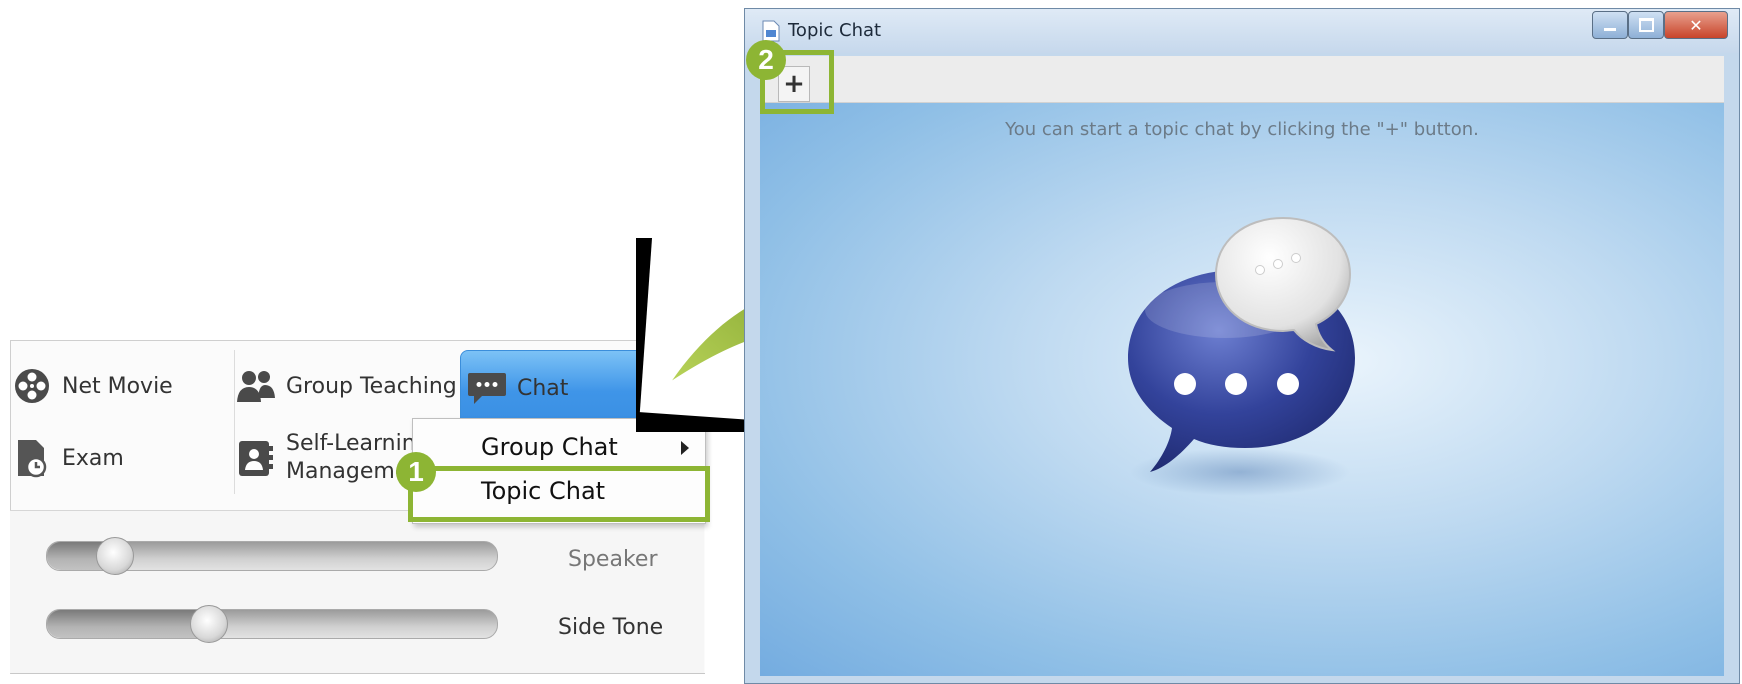 This screenshot has height=684, width=1742. Describe the element at coordinates (32, 386) in the screenshot. I see `film-reel-icon` at that location.